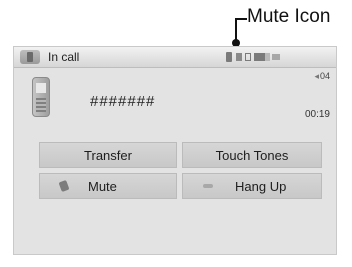  I want to click on hang-up-icon, so click(208, 186).